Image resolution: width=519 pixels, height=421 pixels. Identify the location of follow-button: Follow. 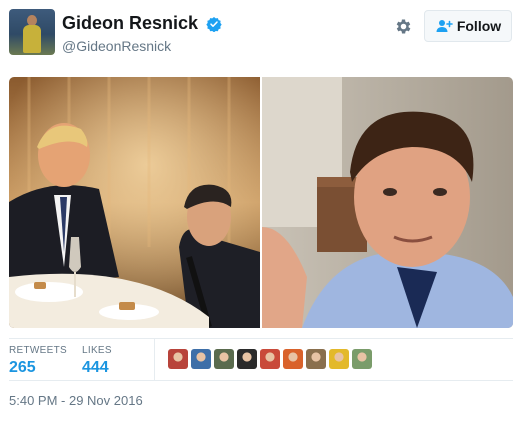
(468, 26).